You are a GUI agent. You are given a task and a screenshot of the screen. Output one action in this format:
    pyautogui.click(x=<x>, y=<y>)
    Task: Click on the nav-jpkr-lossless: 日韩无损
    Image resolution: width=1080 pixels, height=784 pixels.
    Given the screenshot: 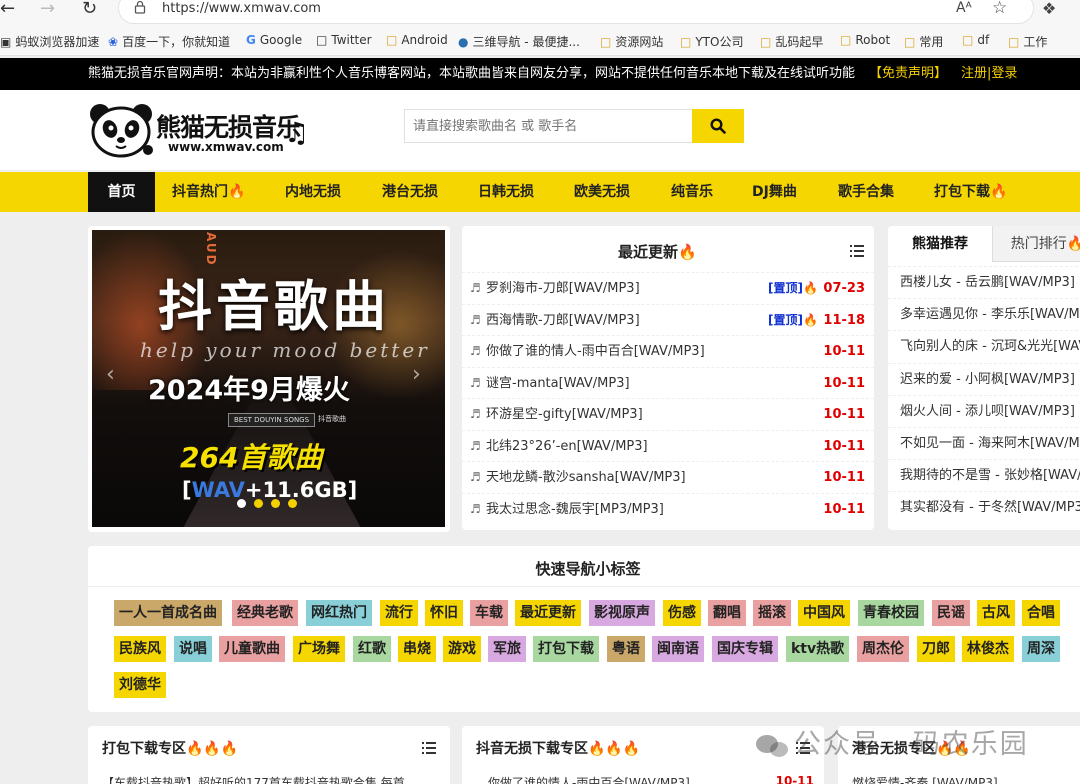 What is the action you would take?
    pyautogui.click(x=506, y=192)
    